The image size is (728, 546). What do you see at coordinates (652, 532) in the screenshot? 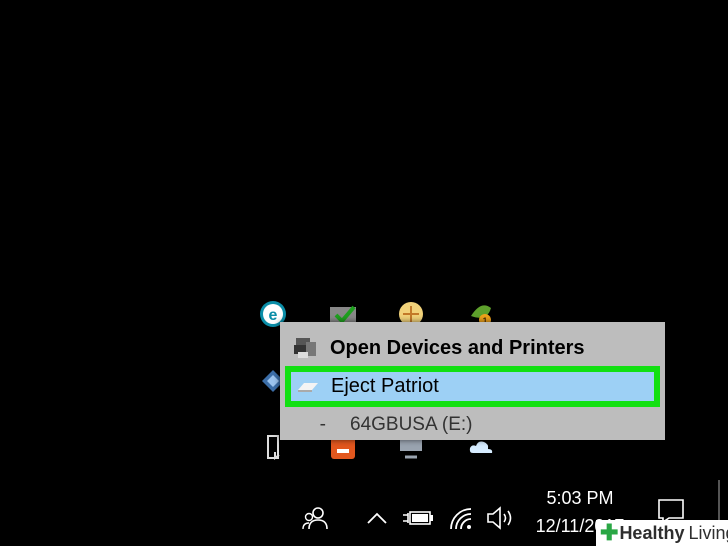
I see `watermark-bold: Healthy` at bounding box center [652, 532].